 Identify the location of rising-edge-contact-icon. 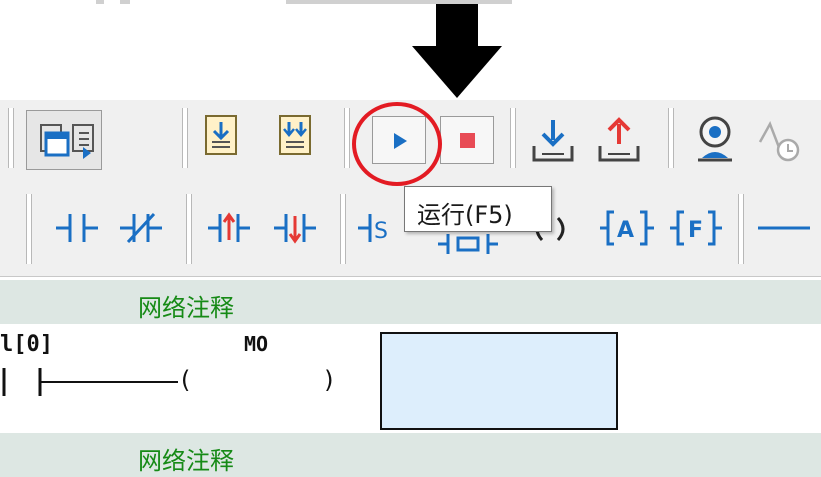
(229, 227).